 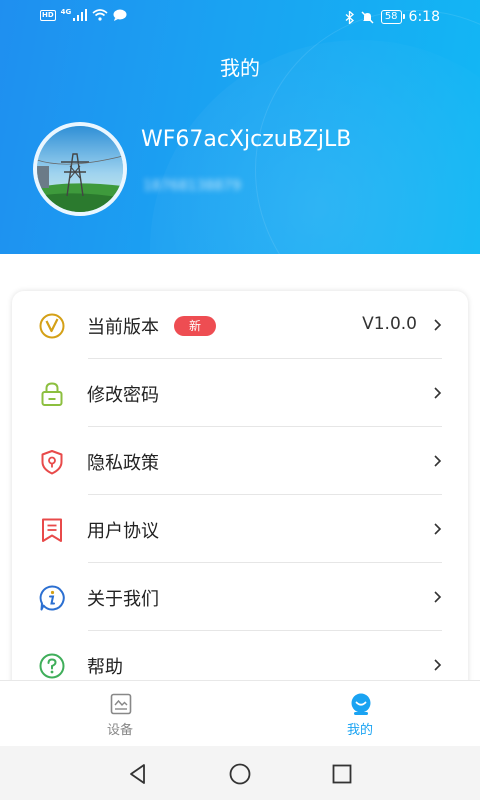 I want to click on menu-item-user-agreement: 用户协议, so click(x=240, y=529).